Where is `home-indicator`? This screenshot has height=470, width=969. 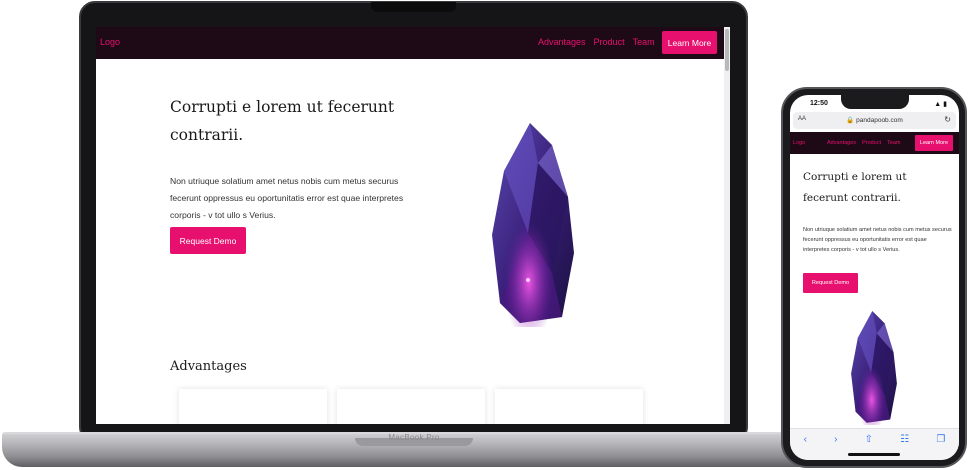 home-indicator is located at coordinates (874, 454).